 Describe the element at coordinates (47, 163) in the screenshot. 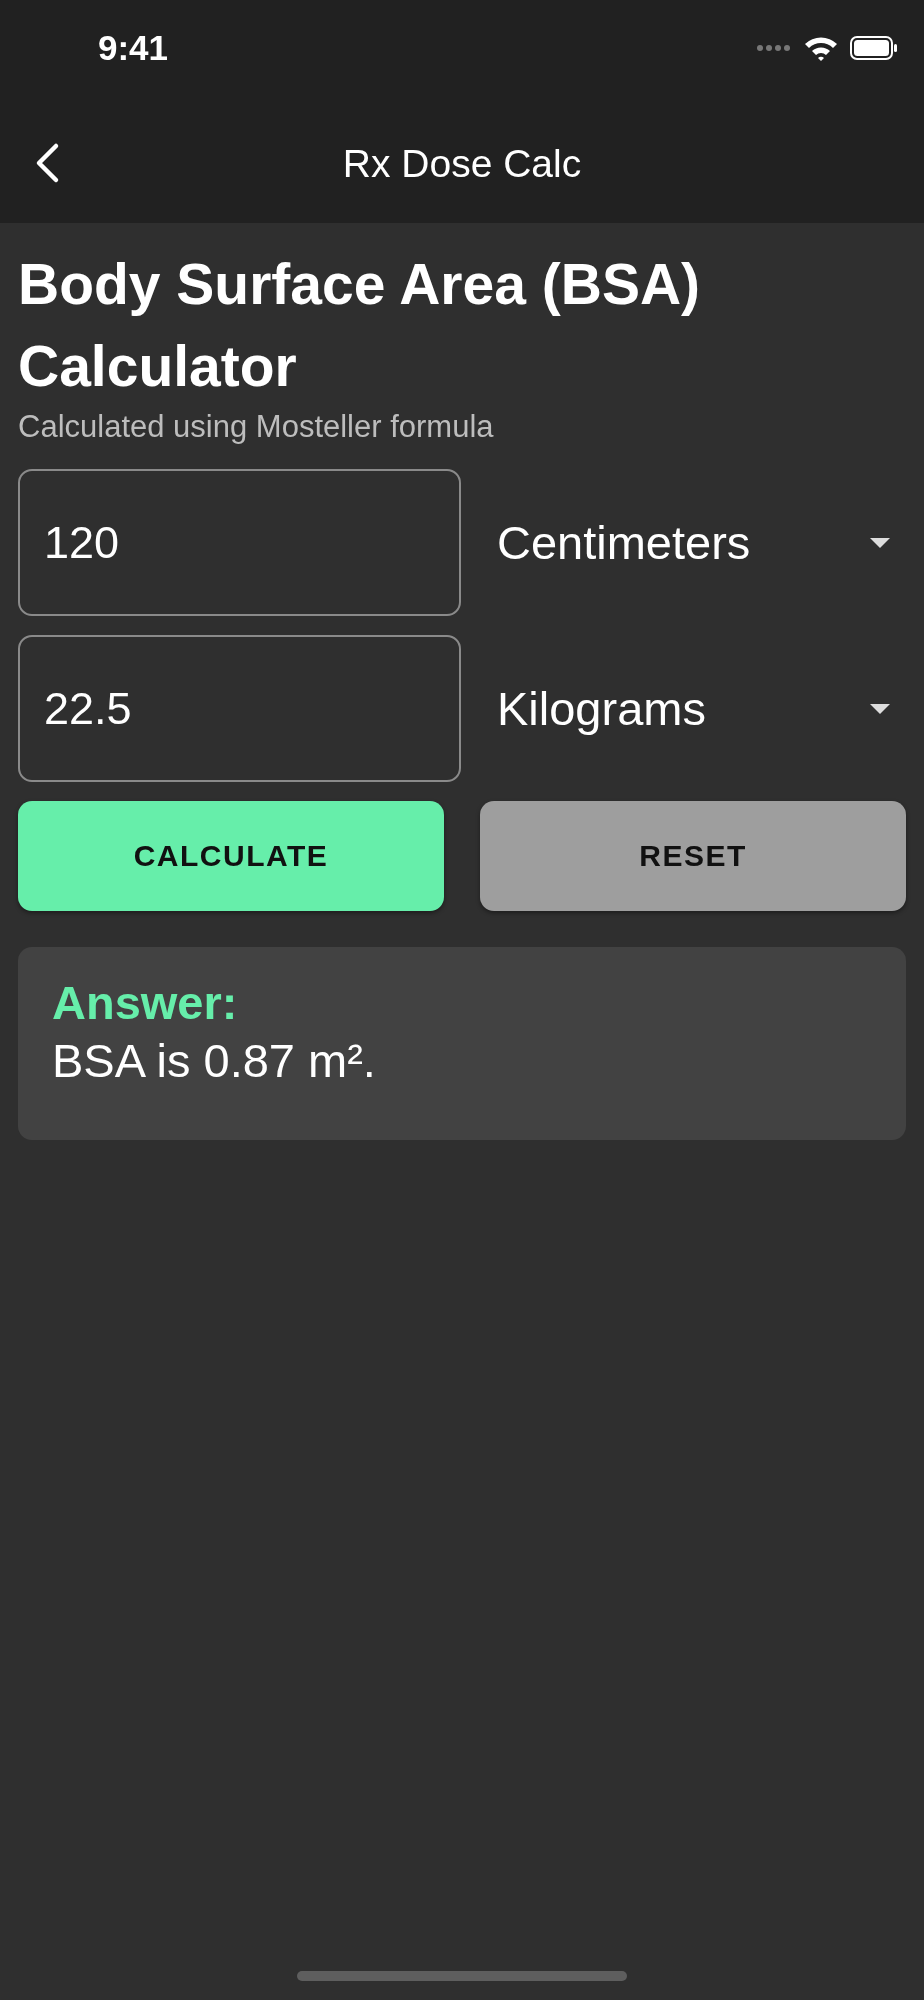

I see `back-button` at that location.